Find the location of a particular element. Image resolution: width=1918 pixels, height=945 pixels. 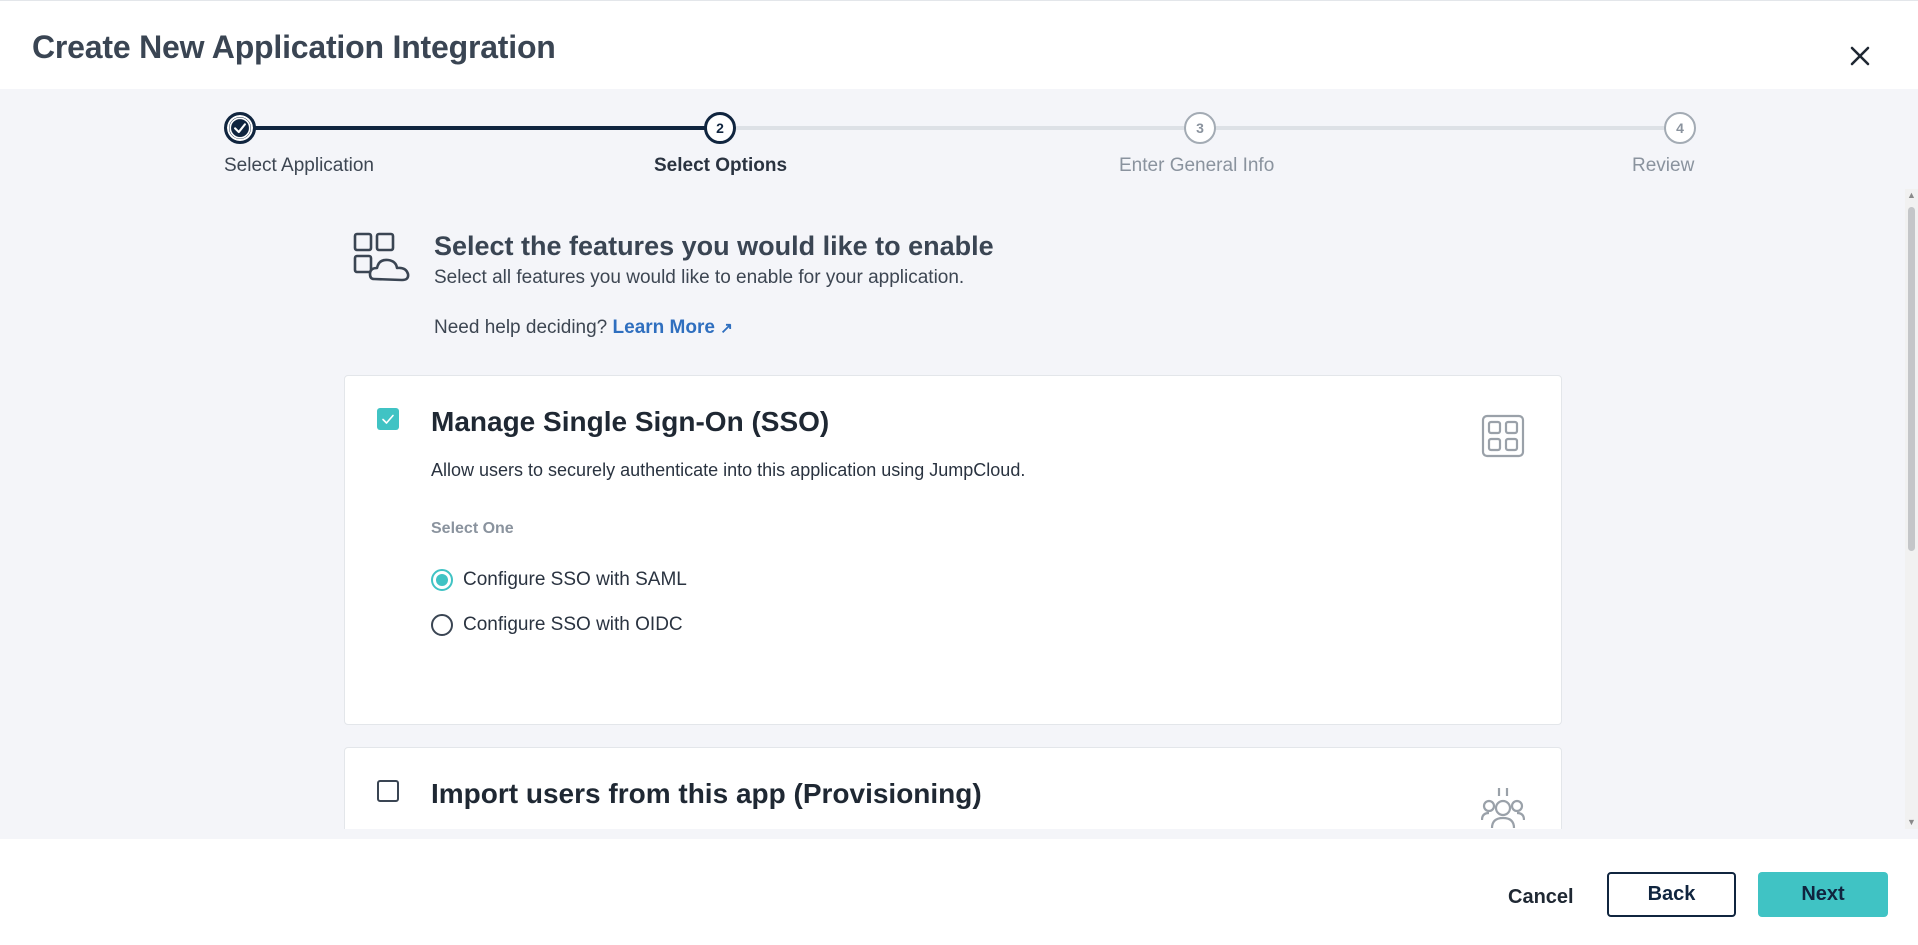

step-3-label: Enter General Info is located at coordinates (1197, 165).